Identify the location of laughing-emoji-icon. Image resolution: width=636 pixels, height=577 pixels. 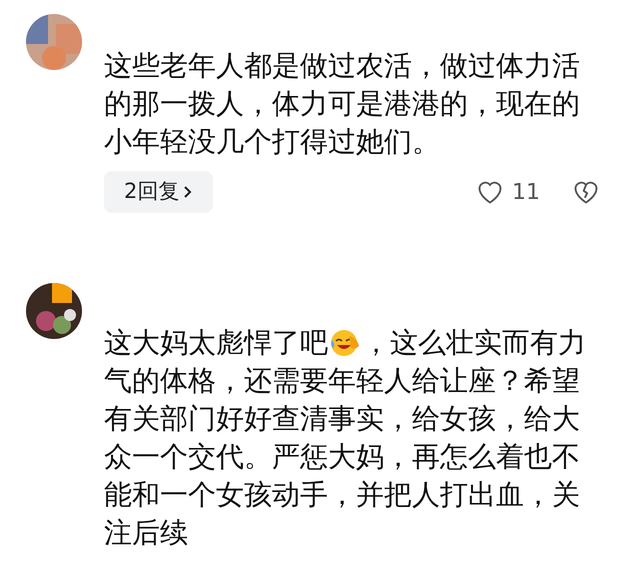
(345, 343).